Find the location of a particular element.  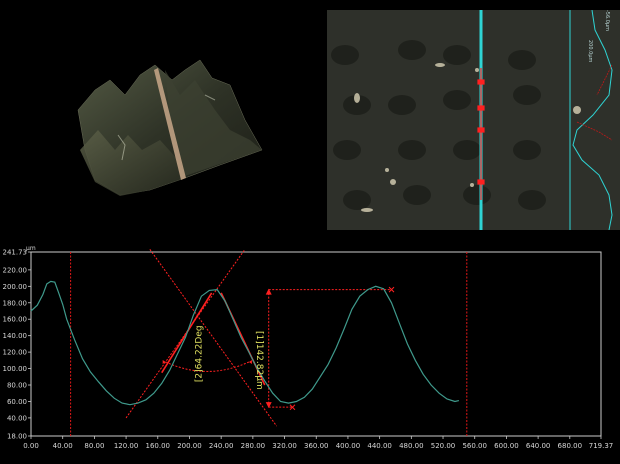

x-tick-label: 160.00 is located at coordinates (158, 446).